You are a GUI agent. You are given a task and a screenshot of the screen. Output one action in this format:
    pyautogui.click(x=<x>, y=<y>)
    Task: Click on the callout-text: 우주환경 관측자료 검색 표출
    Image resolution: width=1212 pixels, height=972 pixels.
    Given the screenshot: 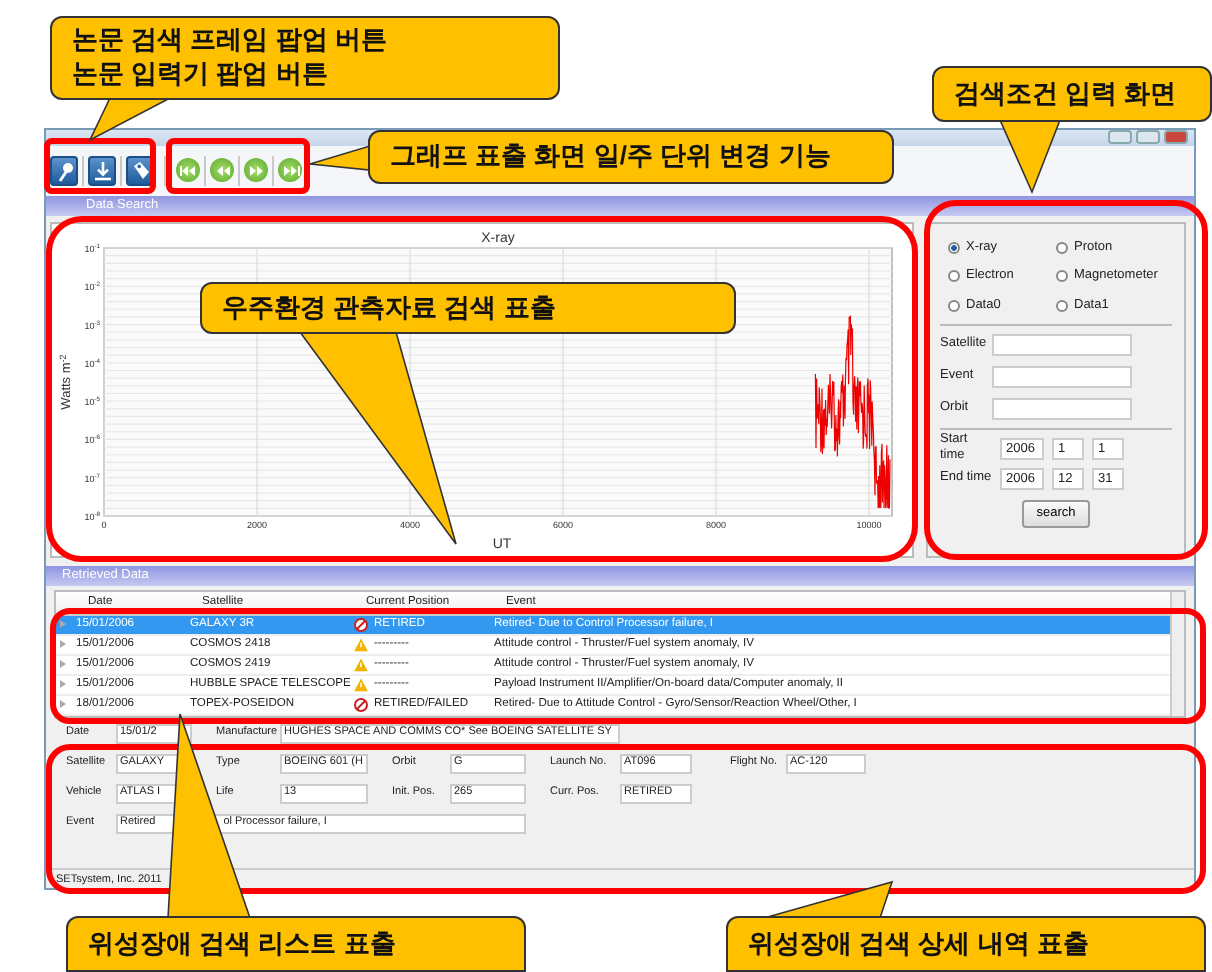 What is the action you would take?
    pyautogui.click(x=390, y=308)
    